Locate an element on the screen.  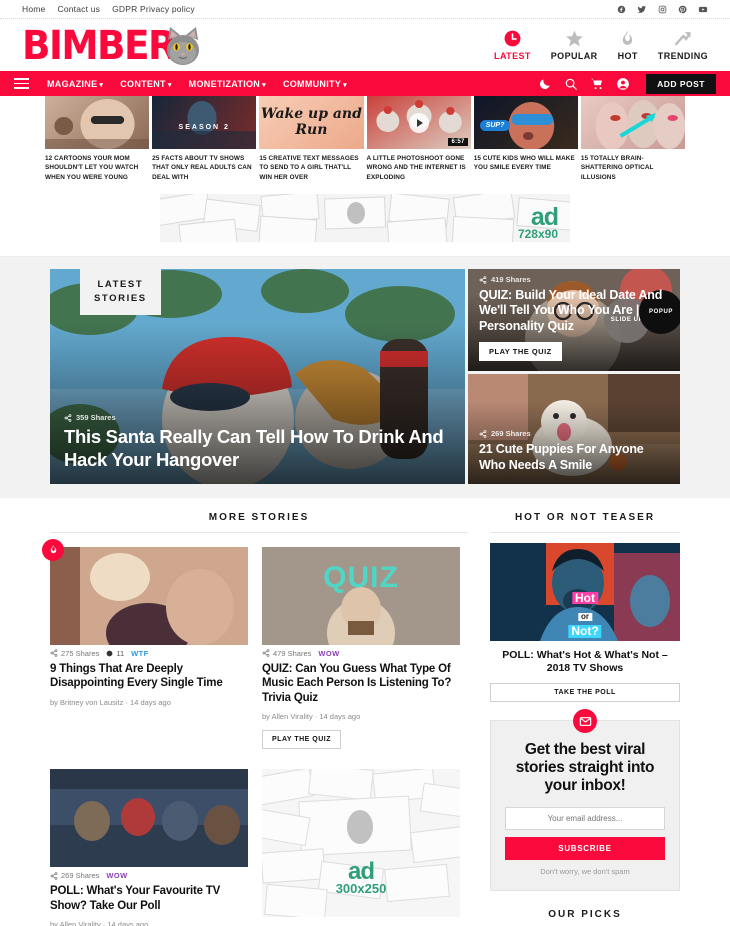
featured-overlay-2: SEASON 2 is located at coordinates (204, 127).